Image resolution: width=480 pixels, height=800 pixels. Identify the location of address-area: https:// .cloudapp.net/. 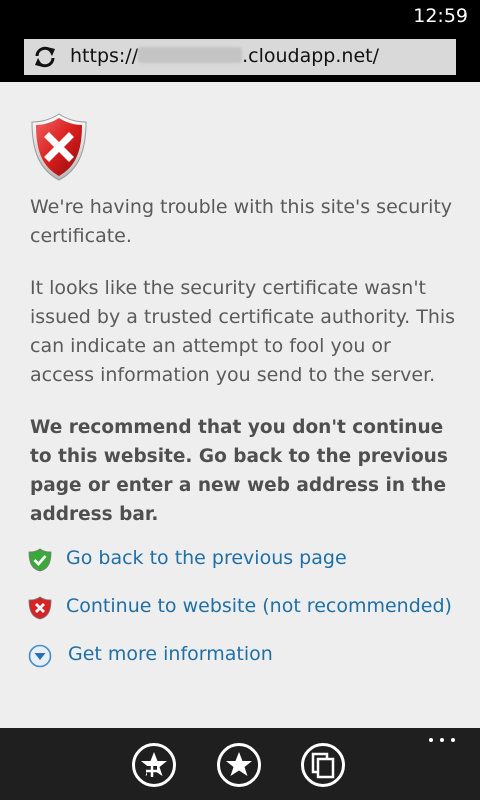
(240, 57).